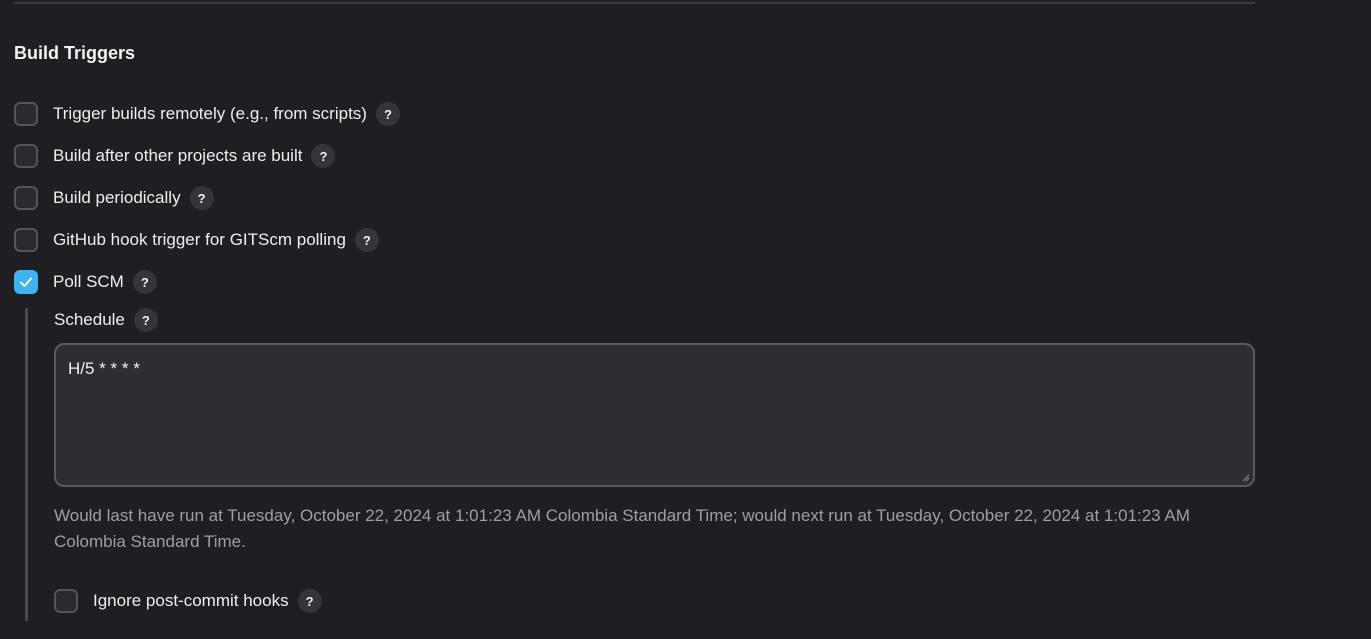 Image resolution: width=1371 pixels, height=639 pixels. What do you see at coordinates (75, 53) in the screenshot?
I see `section-title: Build Triggers` at bounding box center [75, 53].